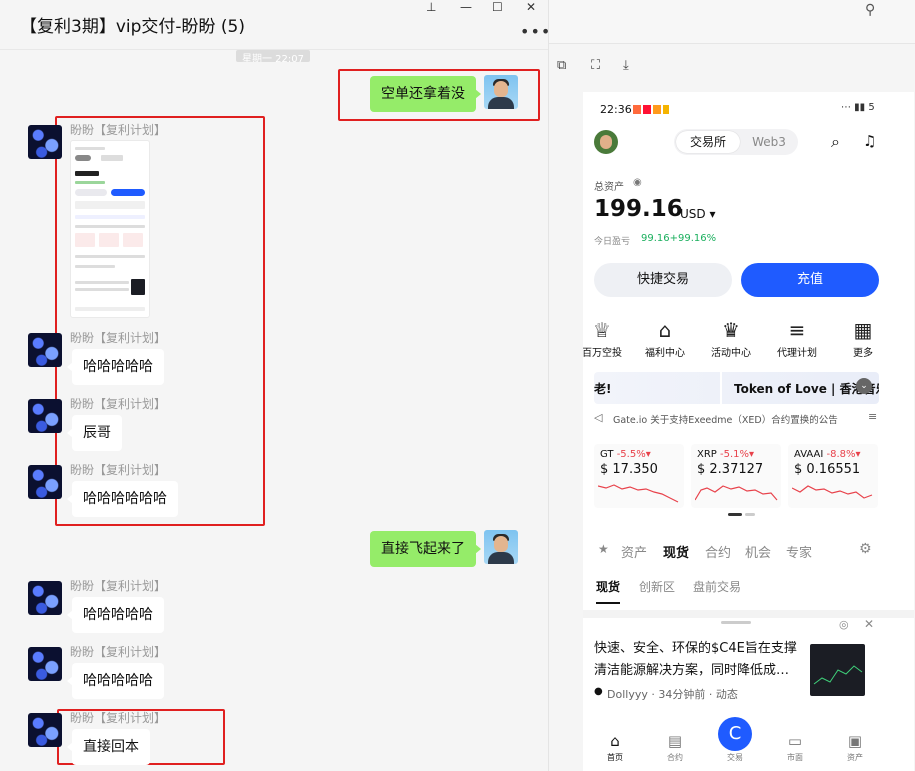 The image size is (915, 771). I want to click on tab-opportunity: 机会, so click(758, 551).